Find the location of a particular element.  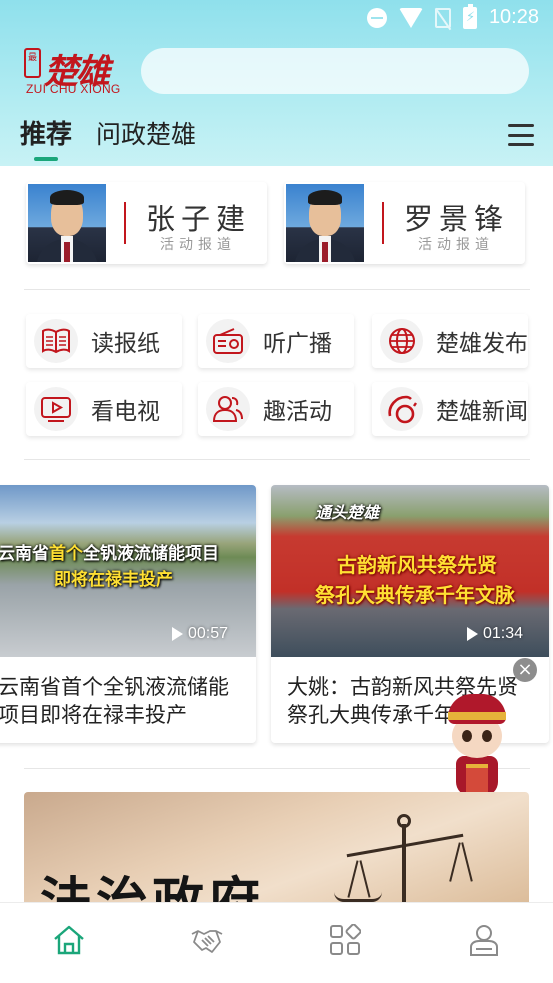

service-read-newspaper: 读报纸 is located at coordinates (104, 341).